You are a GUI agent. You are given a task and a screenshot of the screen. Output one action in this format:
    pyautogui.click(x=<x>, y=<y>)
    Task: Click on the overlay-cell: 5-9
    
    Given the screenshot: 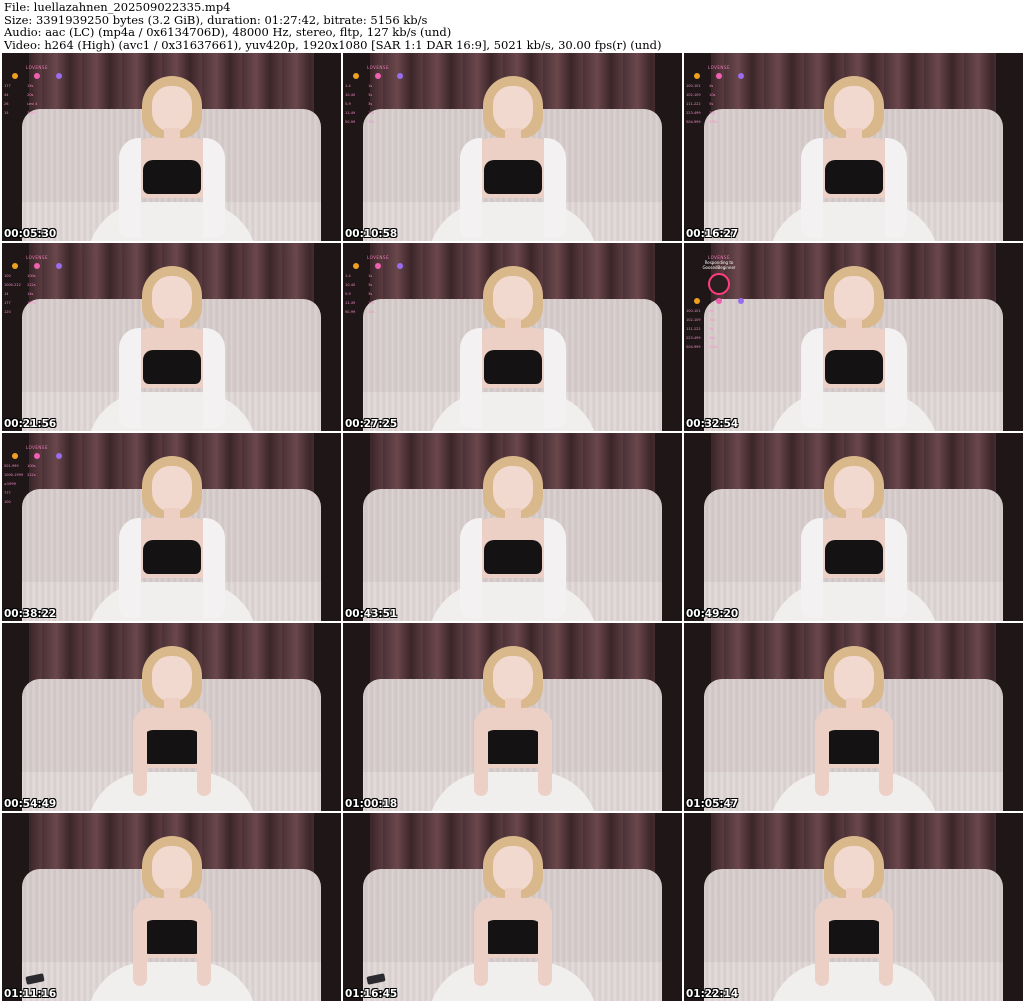 What is the action you would take?
    pyautogui.click(x=348, y=104)
    